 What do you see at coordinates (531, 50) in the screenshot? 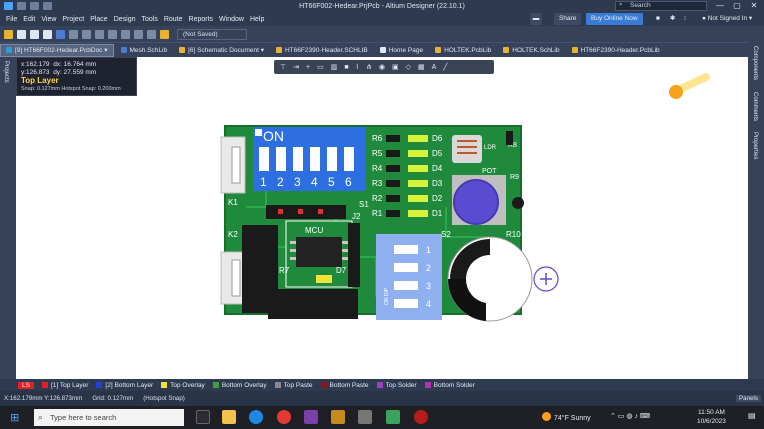
I see `tab-holtek-schlib: HOLTEK.SchLib` at bounding box center [531, 50].